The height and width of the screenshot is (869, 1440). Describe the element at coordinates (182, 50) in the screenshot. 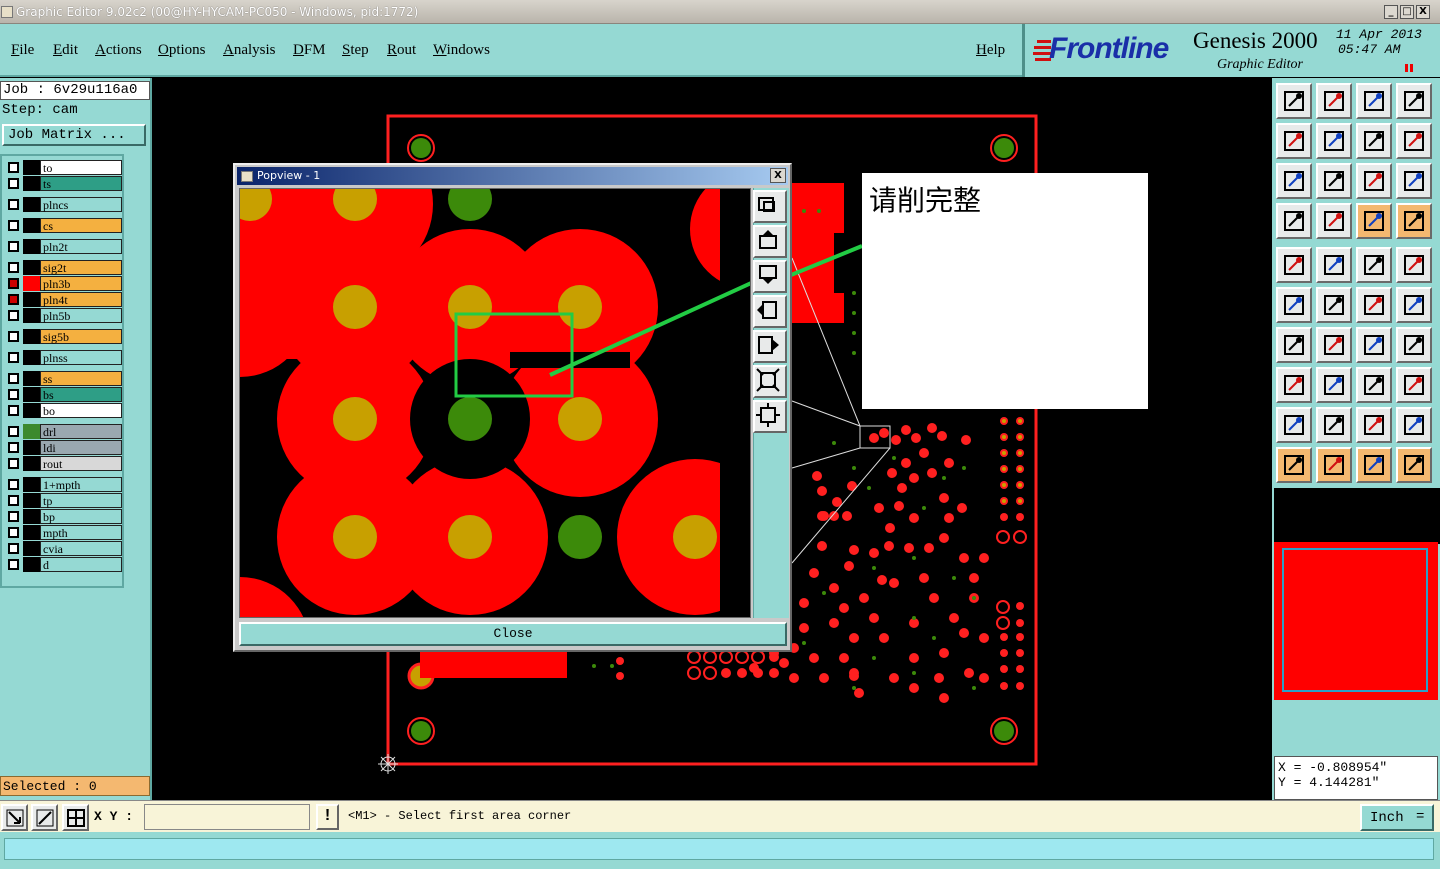

I see `menu-options: Options` at that location.